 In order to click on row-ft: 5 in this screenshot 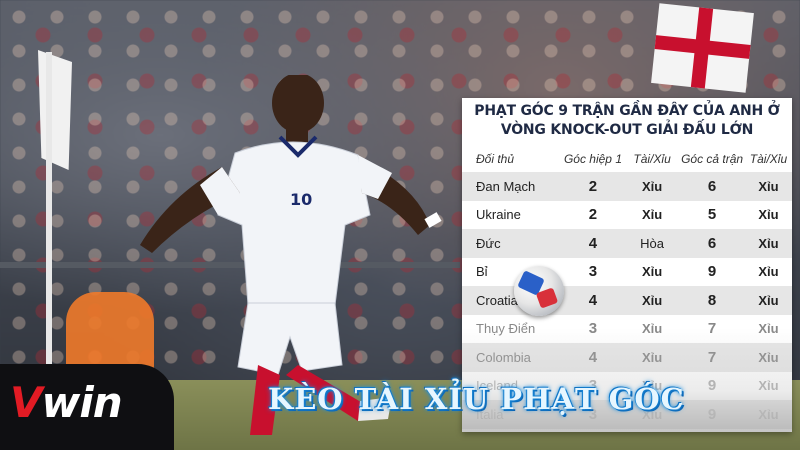, I will do `click(712, 214)`.